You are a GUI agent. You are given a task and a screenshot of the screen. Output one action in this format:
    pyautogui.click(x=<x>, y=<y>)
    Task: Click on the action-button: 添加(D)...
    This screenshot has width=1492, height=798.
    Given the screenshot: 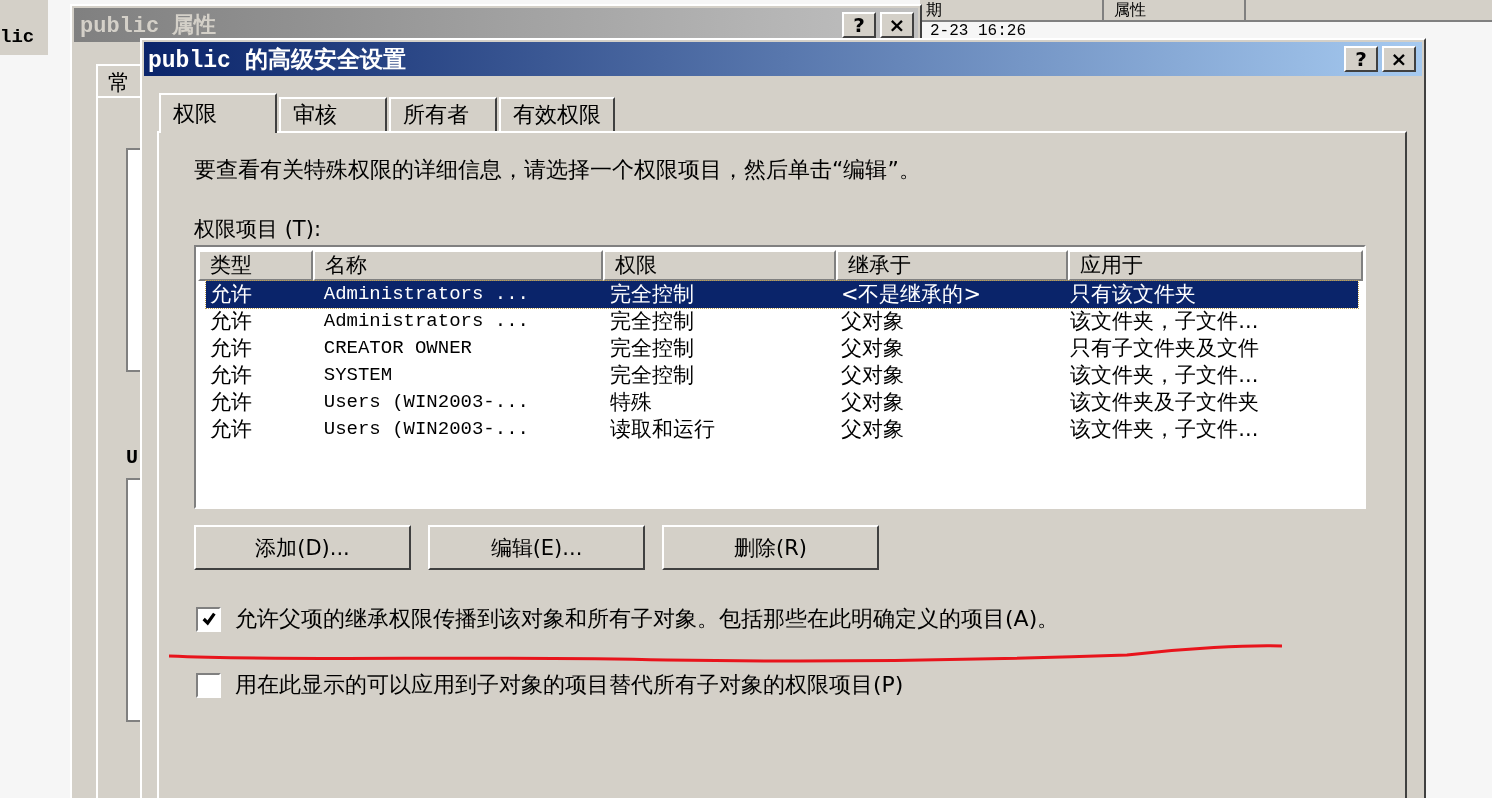 What is the action you would take?
    pyautogui.click(x=302, y=547)
    